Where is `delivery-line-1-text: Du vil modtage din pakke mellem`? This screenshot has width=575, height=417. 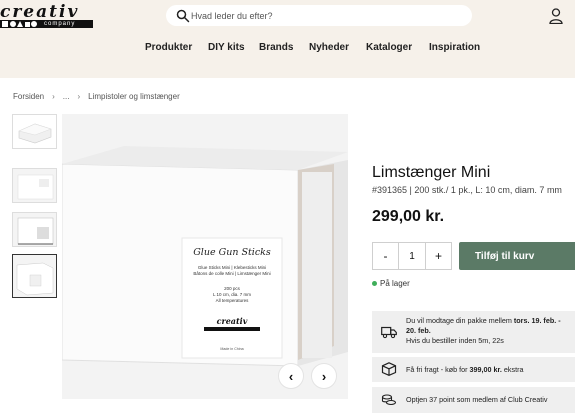 delivery-line-1-text: Du vil modtage din pakke mellem is located at coordinates (460, 320).